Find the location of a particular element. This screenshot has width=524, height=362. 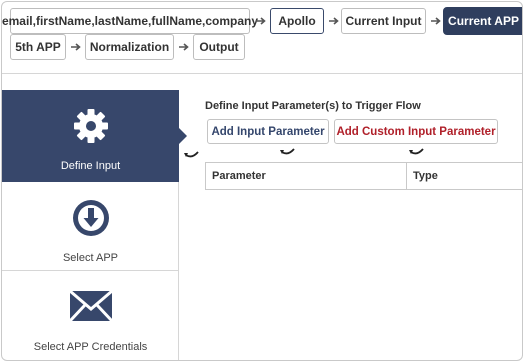

sidebar-item-select-app: Select APP is located at coordinates (90, 226).